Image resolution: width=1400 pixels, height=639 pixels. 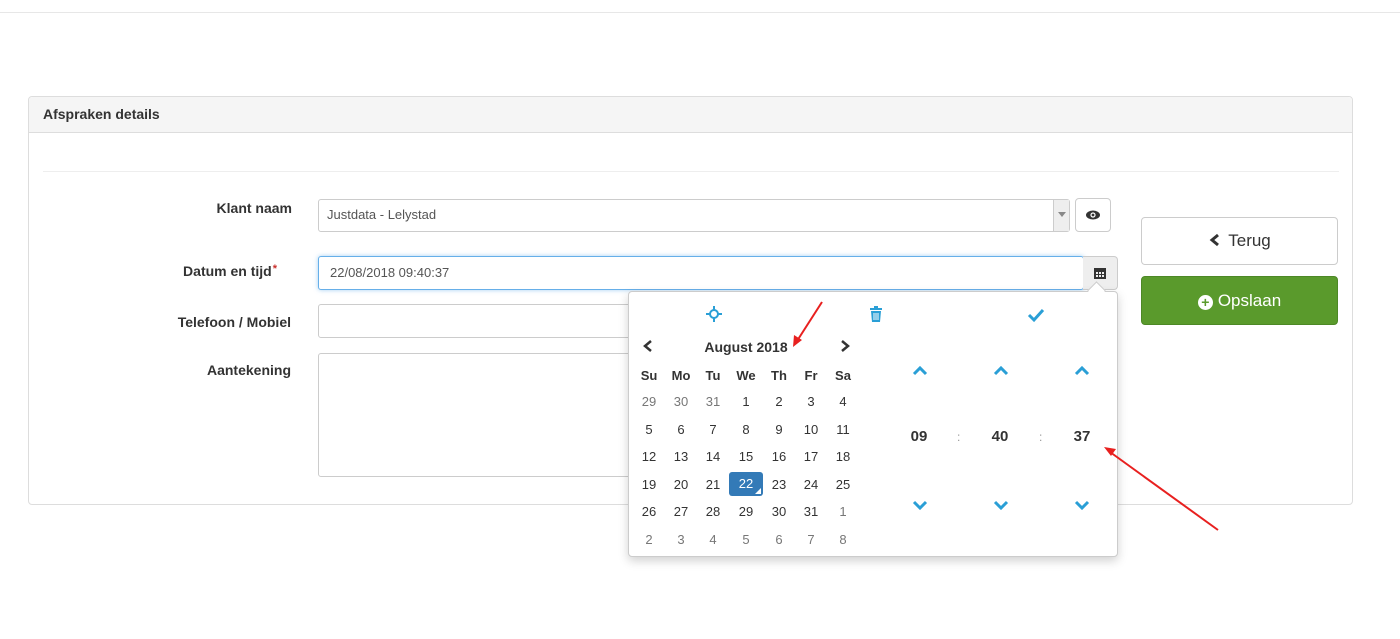 I want to click on select-dropdown-arrow, so click(x=1061, y=215).